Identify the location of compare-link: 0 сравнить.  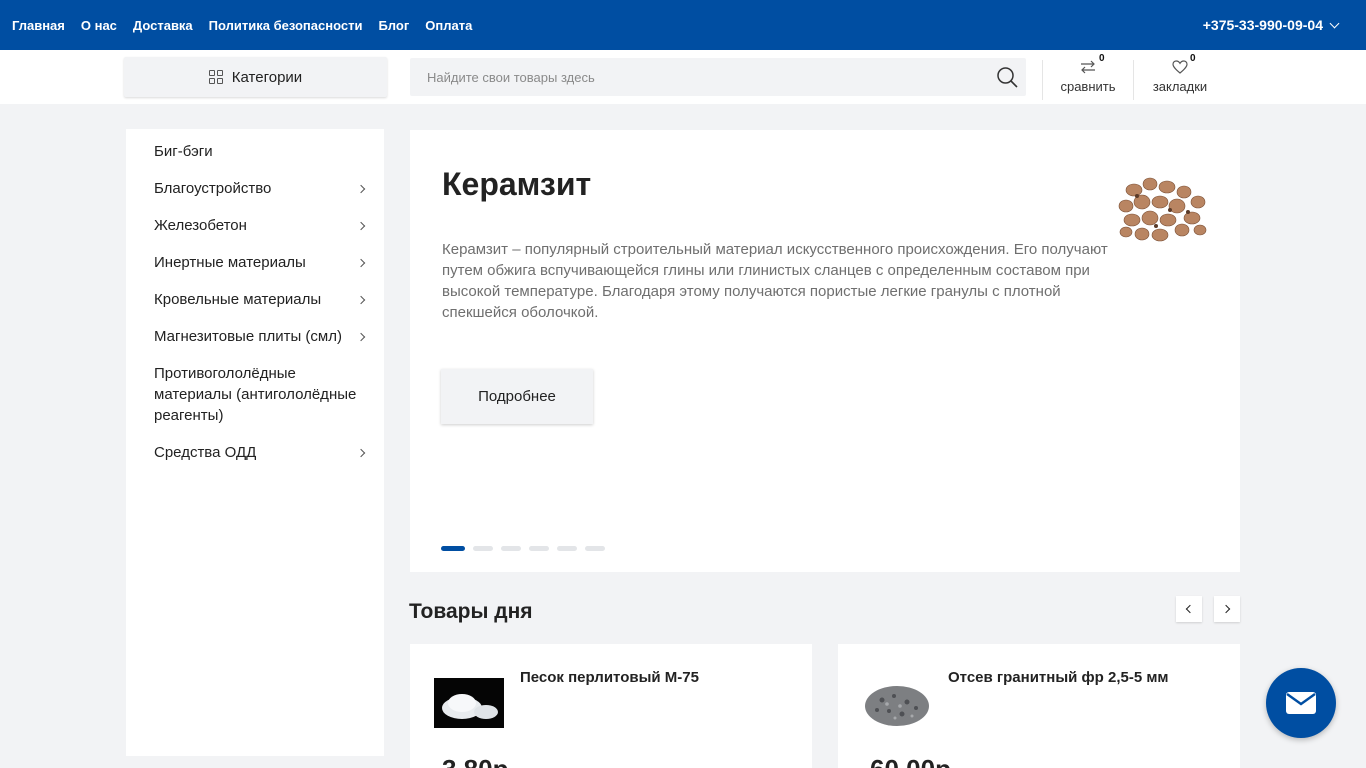
(1088, 73).